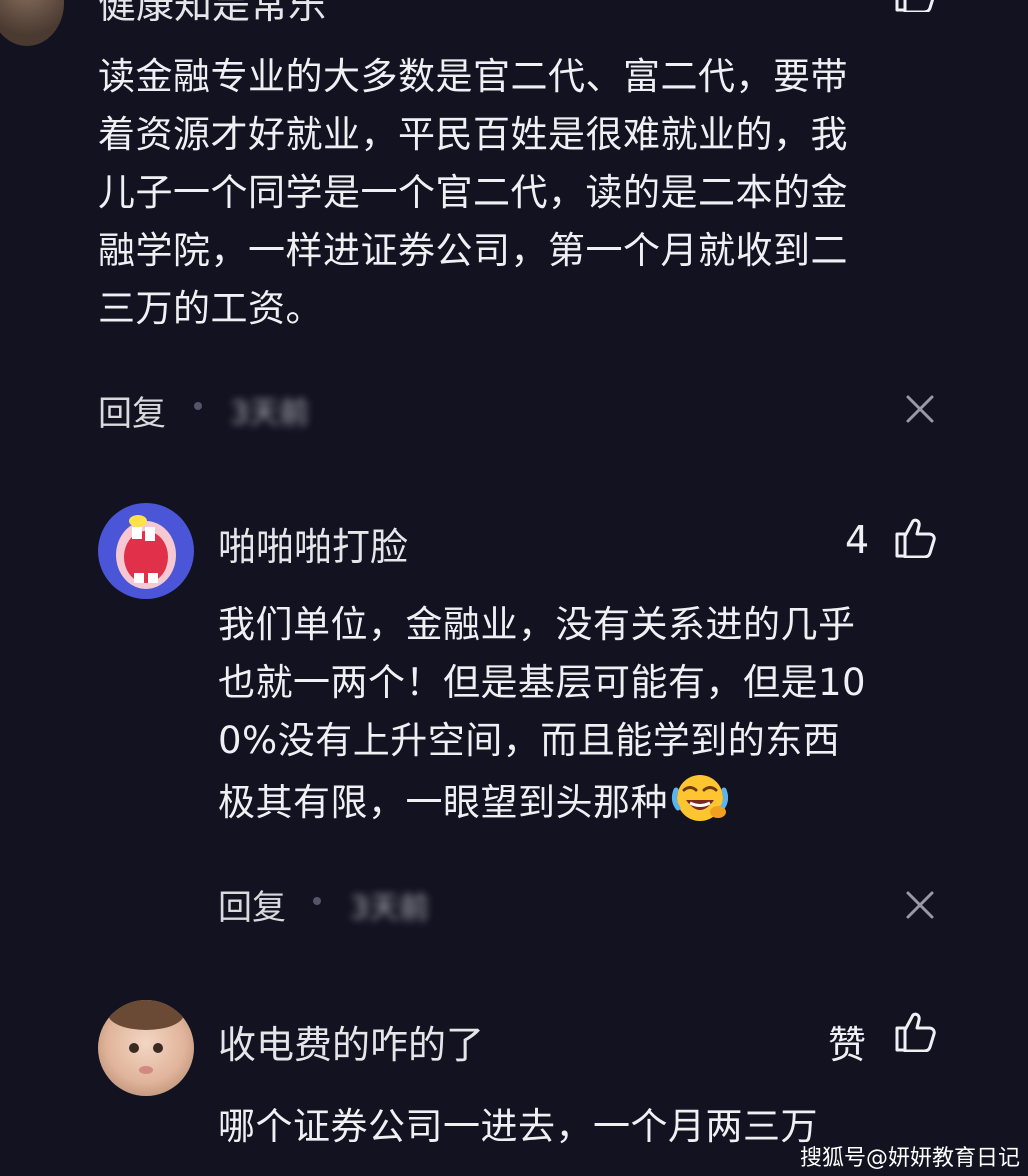 The height and width of the screenshot is (1176, 1028). I want to click on watermark: 搜狐号@妍妍教育日记, so click(910, 1156).